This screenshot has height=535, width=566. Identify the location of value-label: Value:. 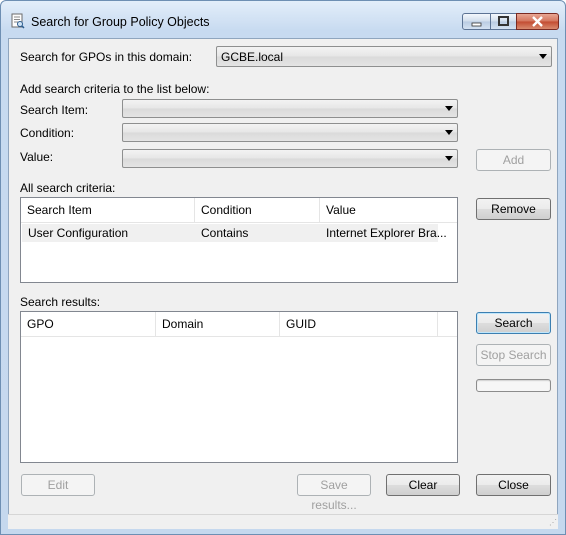
(37, 157).